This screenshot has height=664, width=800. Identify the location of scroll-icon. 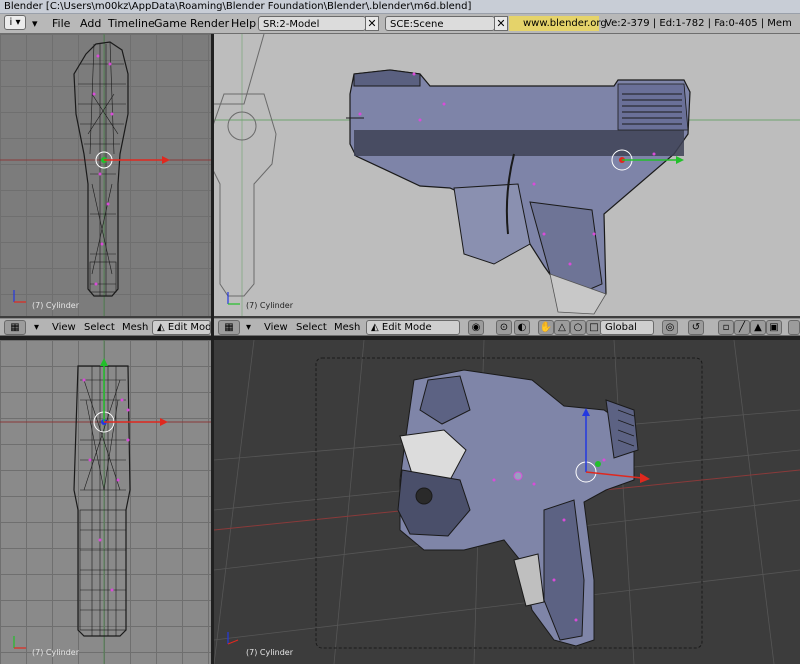
(794, 327).